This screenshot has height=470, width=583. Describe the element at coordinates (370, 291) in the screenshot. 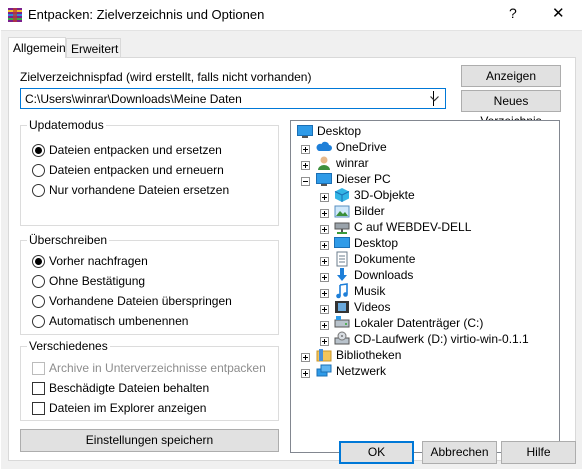

I see `tree-item-label: Musik` at that location.